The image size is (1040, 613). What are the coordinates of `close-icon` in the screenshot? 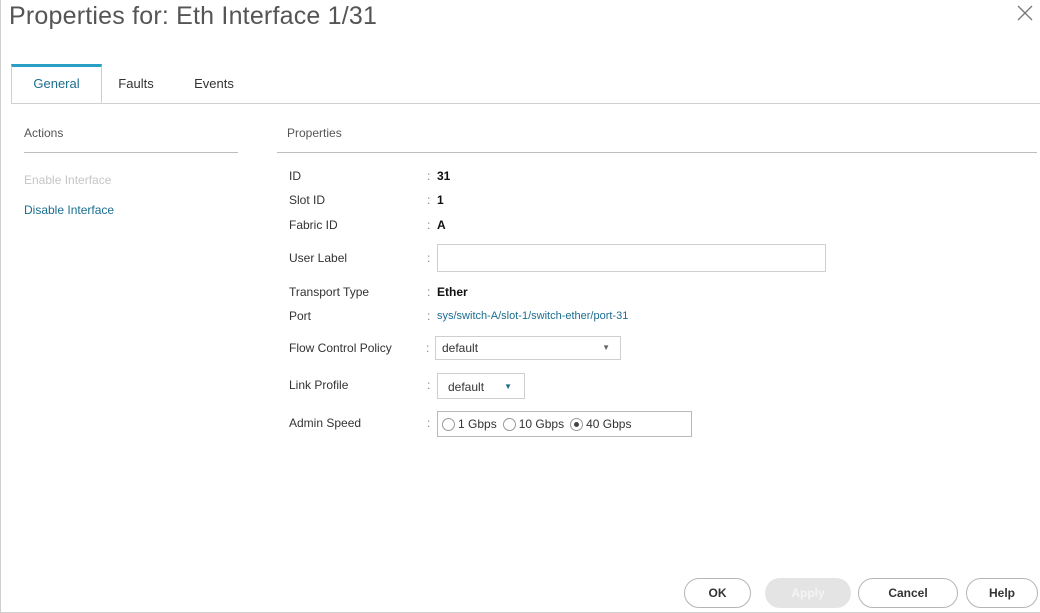 It's located at (1025, 13).